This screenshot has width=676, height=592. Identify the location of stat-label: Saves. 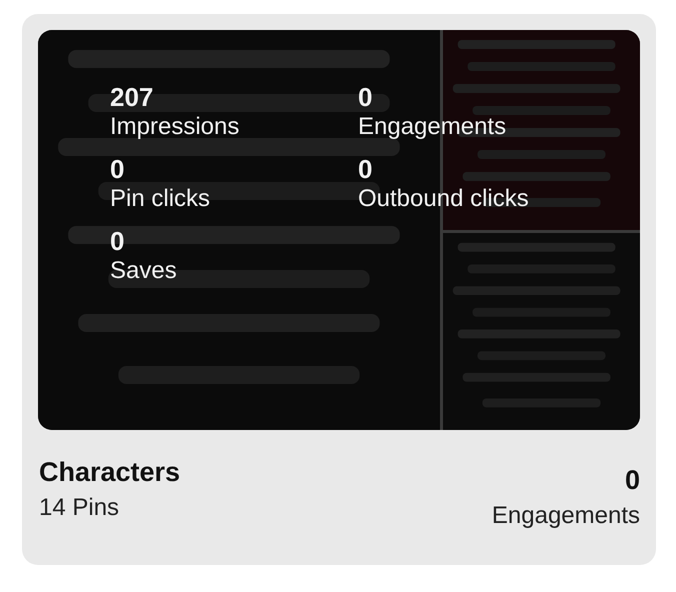
(144, 271).